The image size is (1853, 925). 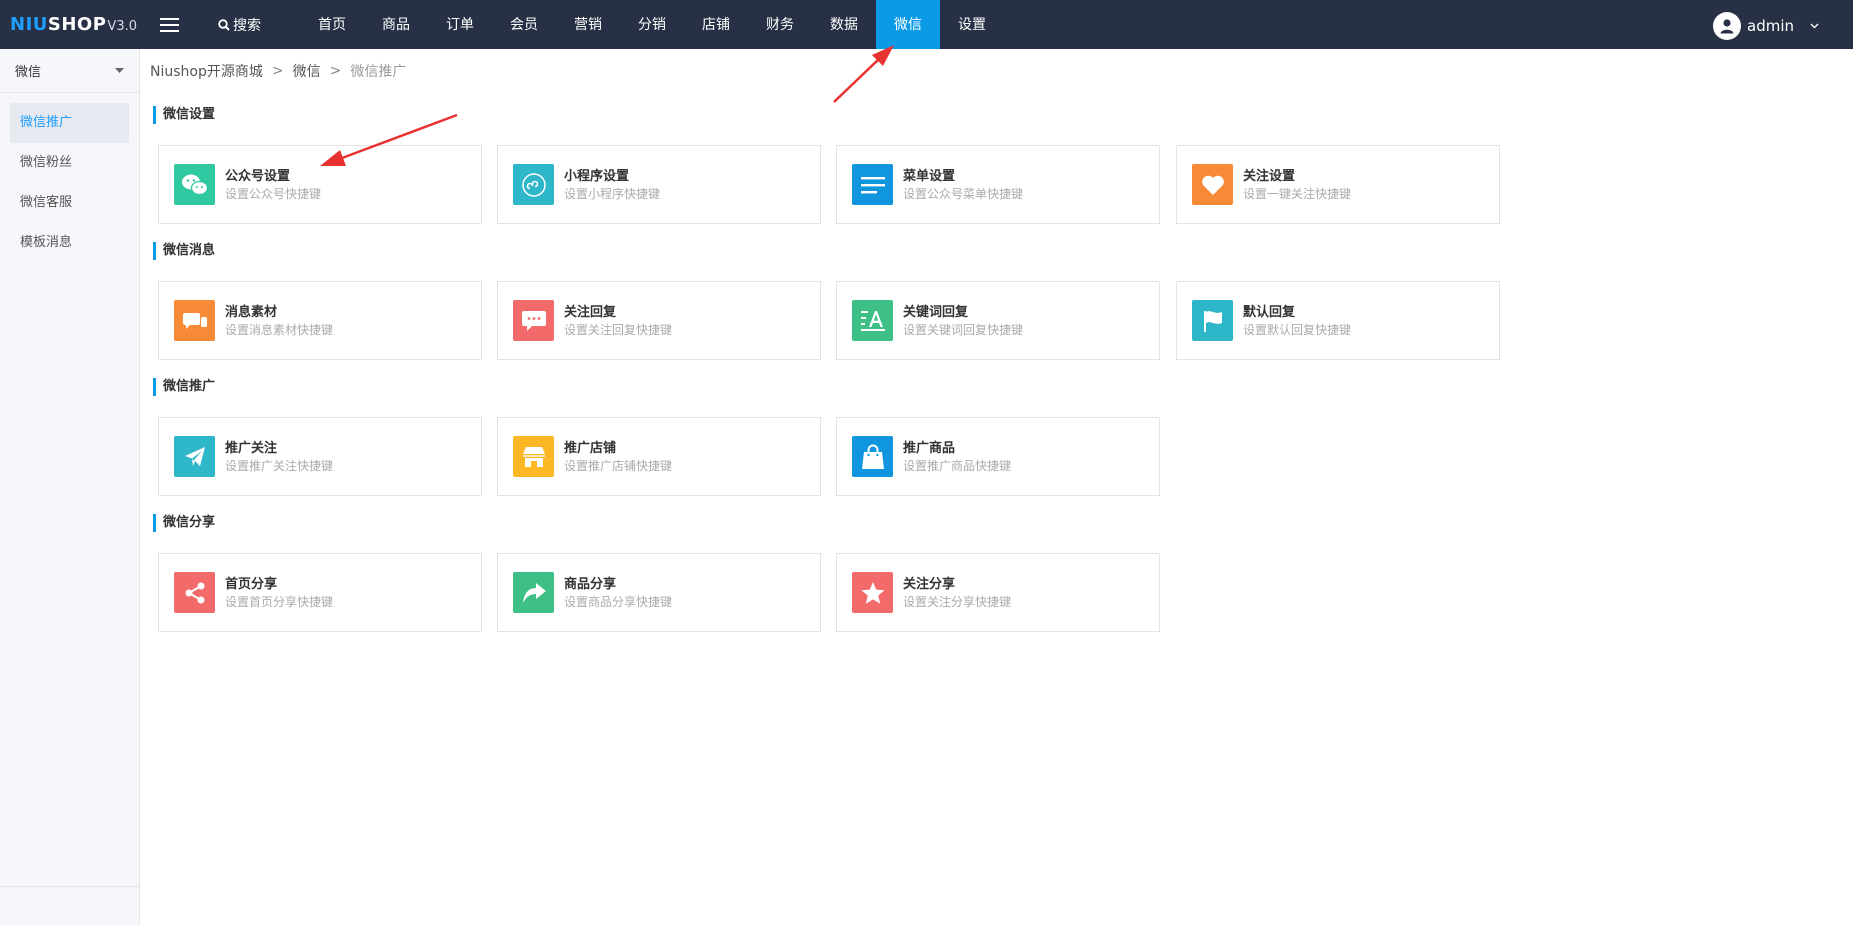 What do you see at coordinates (972, 24) in the screenshot?
I see `nav-item-settings: 设置` at bounding box center [972, 24].